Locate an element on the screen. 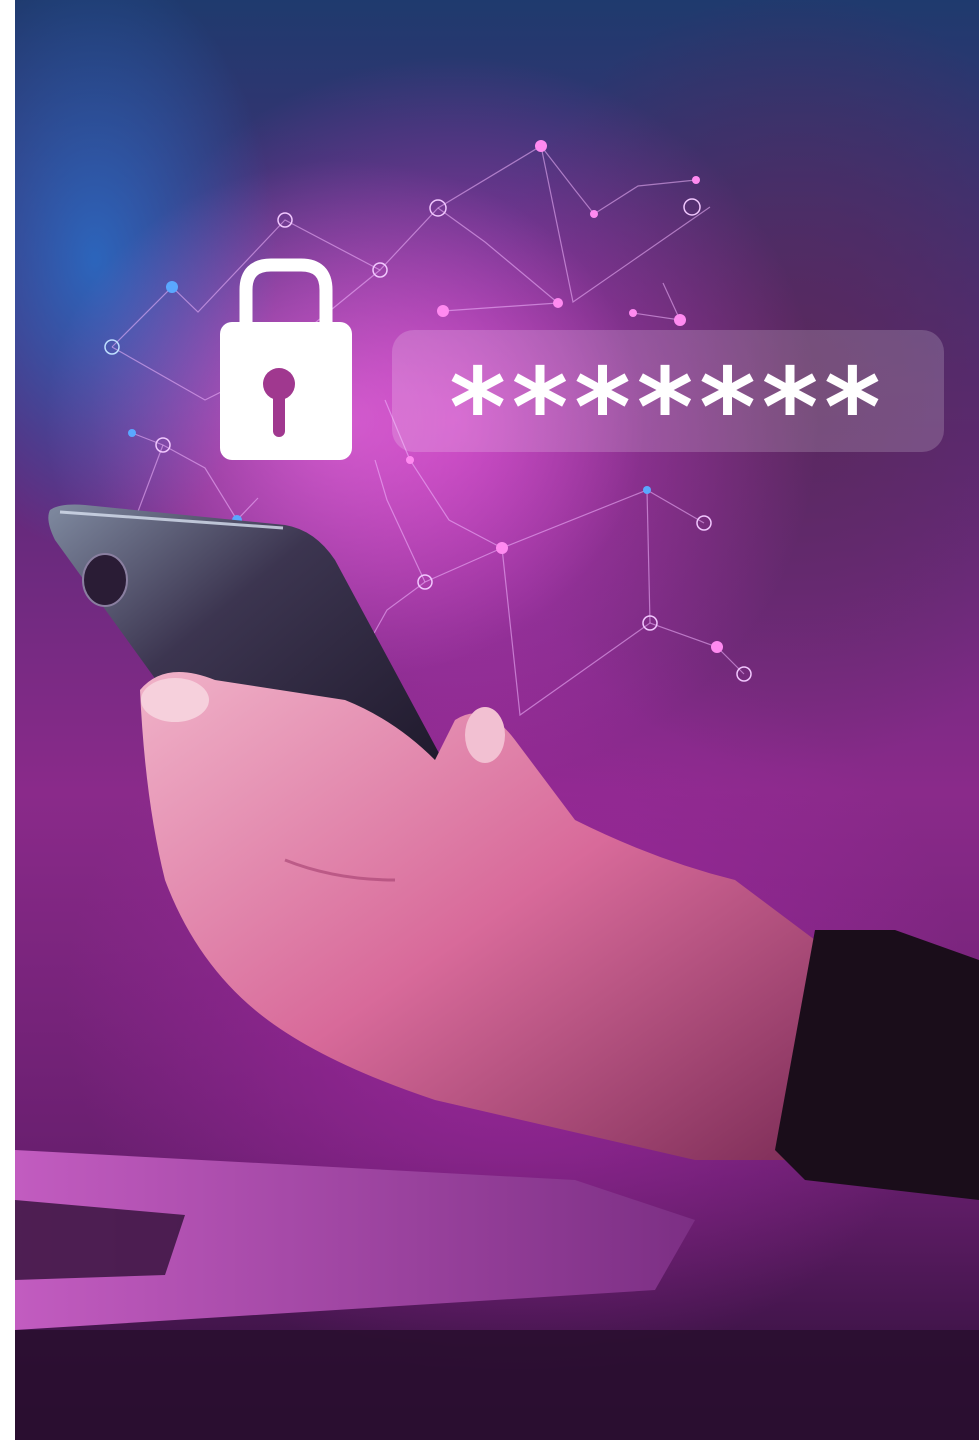 The image size is (979, 1440). password-field: ******* is located at coordinates (668, 396).